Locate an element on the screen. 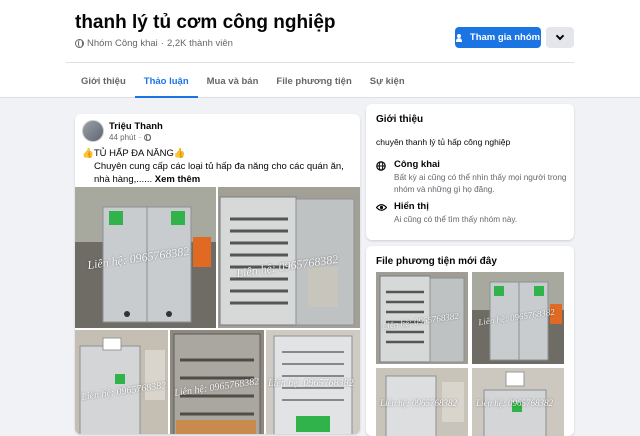 This screenshot has height=436, width=640. photo-watermark: Liên hệ: 0965768382 is located at coordinates (311, 383).